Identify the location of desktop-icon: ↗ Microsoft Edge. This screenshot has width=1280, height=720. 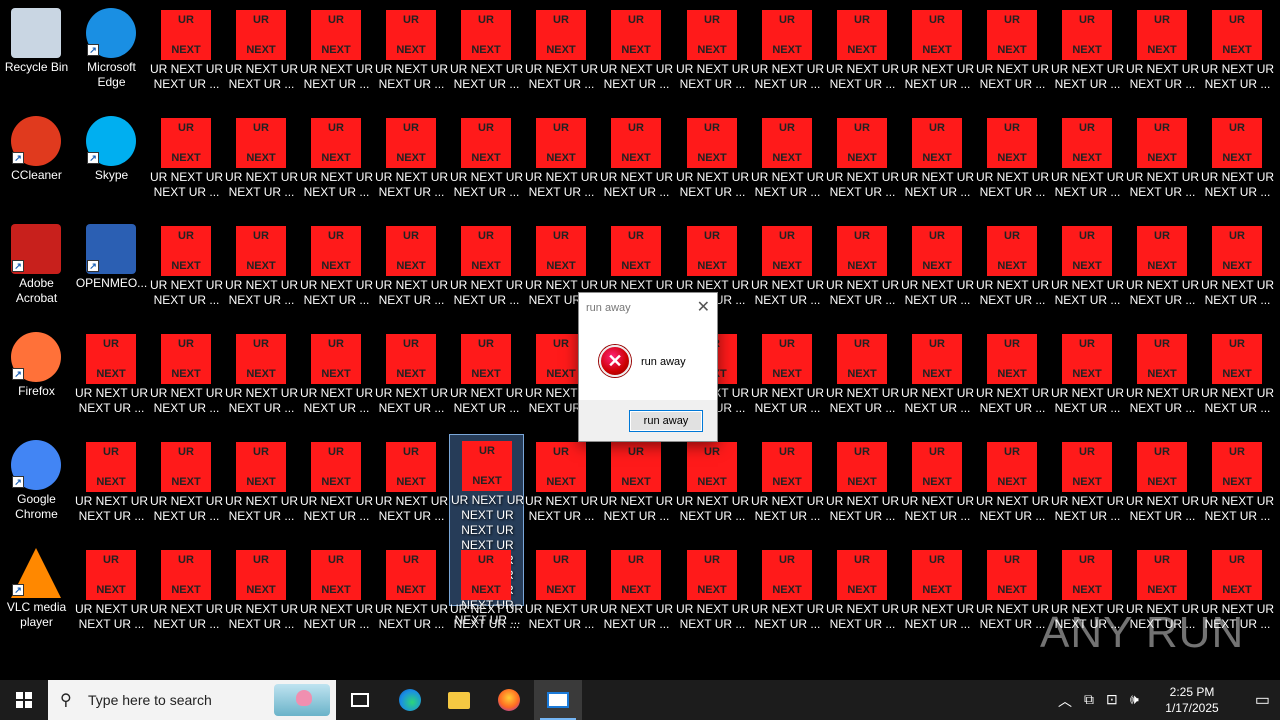
(111, 58).